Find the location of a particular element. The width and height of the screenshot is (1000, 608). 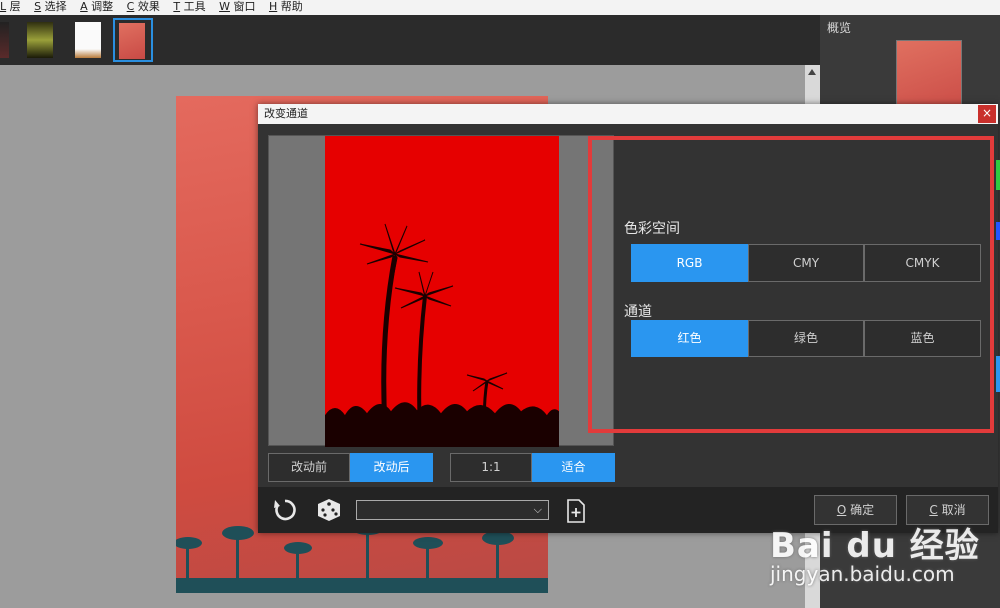

menu-tools: T 工具 is located at coordinates (189, 7).